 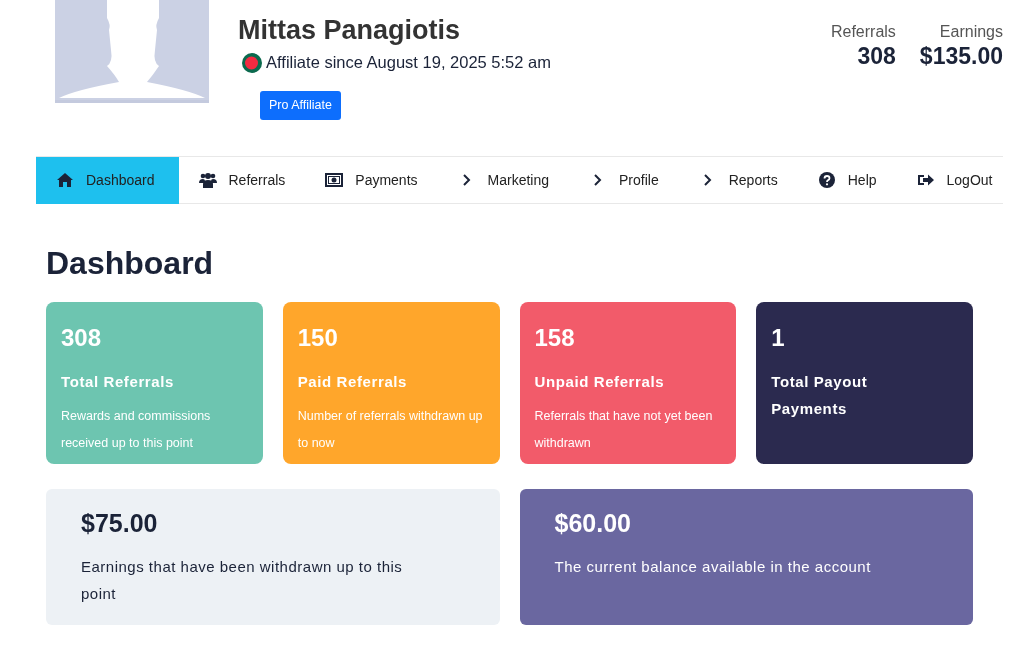 I want to click on nav-tab: Profile, so click(x=624, y=180).